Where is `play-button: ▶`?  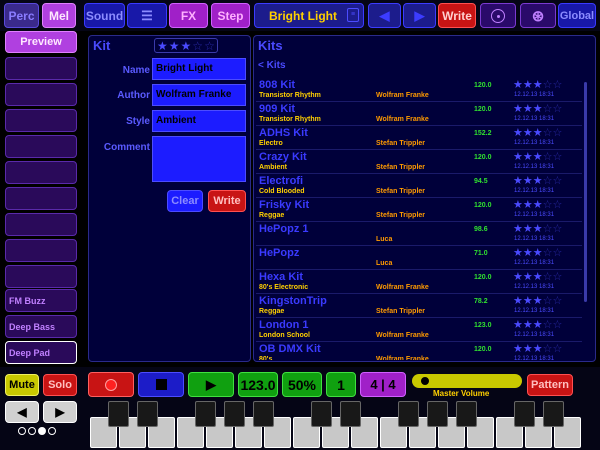
play-button: ▶ is located at coordinates (211, 384).